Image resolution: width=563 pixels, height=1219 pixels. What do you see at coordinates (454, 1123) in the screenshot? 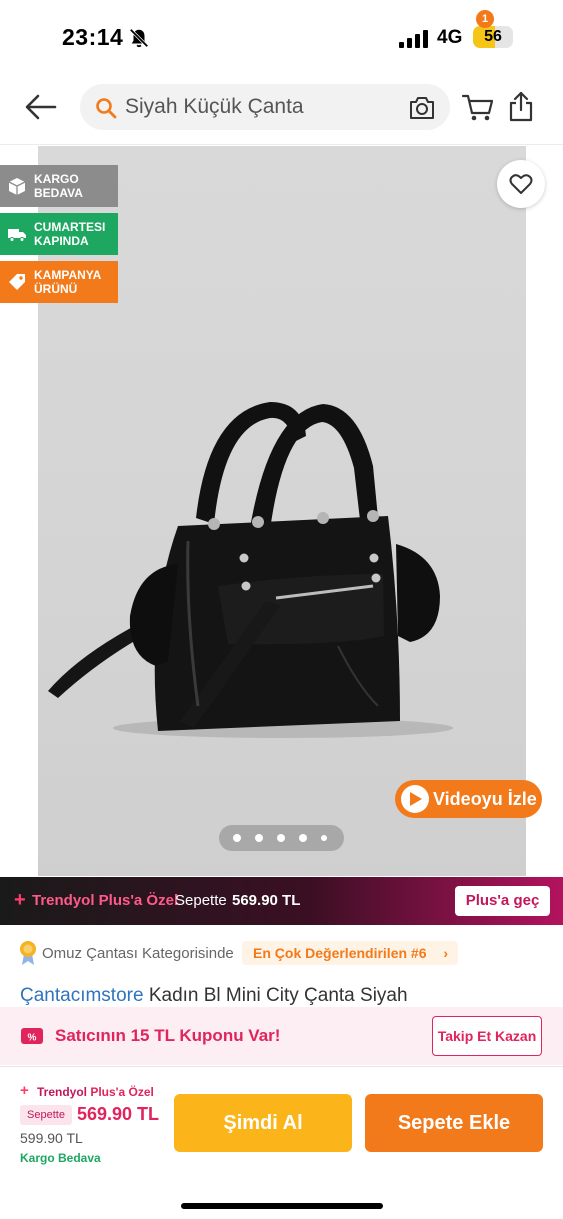
I see `add-to-cart-button: Sepete Ekle` at bounding box center [454, 1123].